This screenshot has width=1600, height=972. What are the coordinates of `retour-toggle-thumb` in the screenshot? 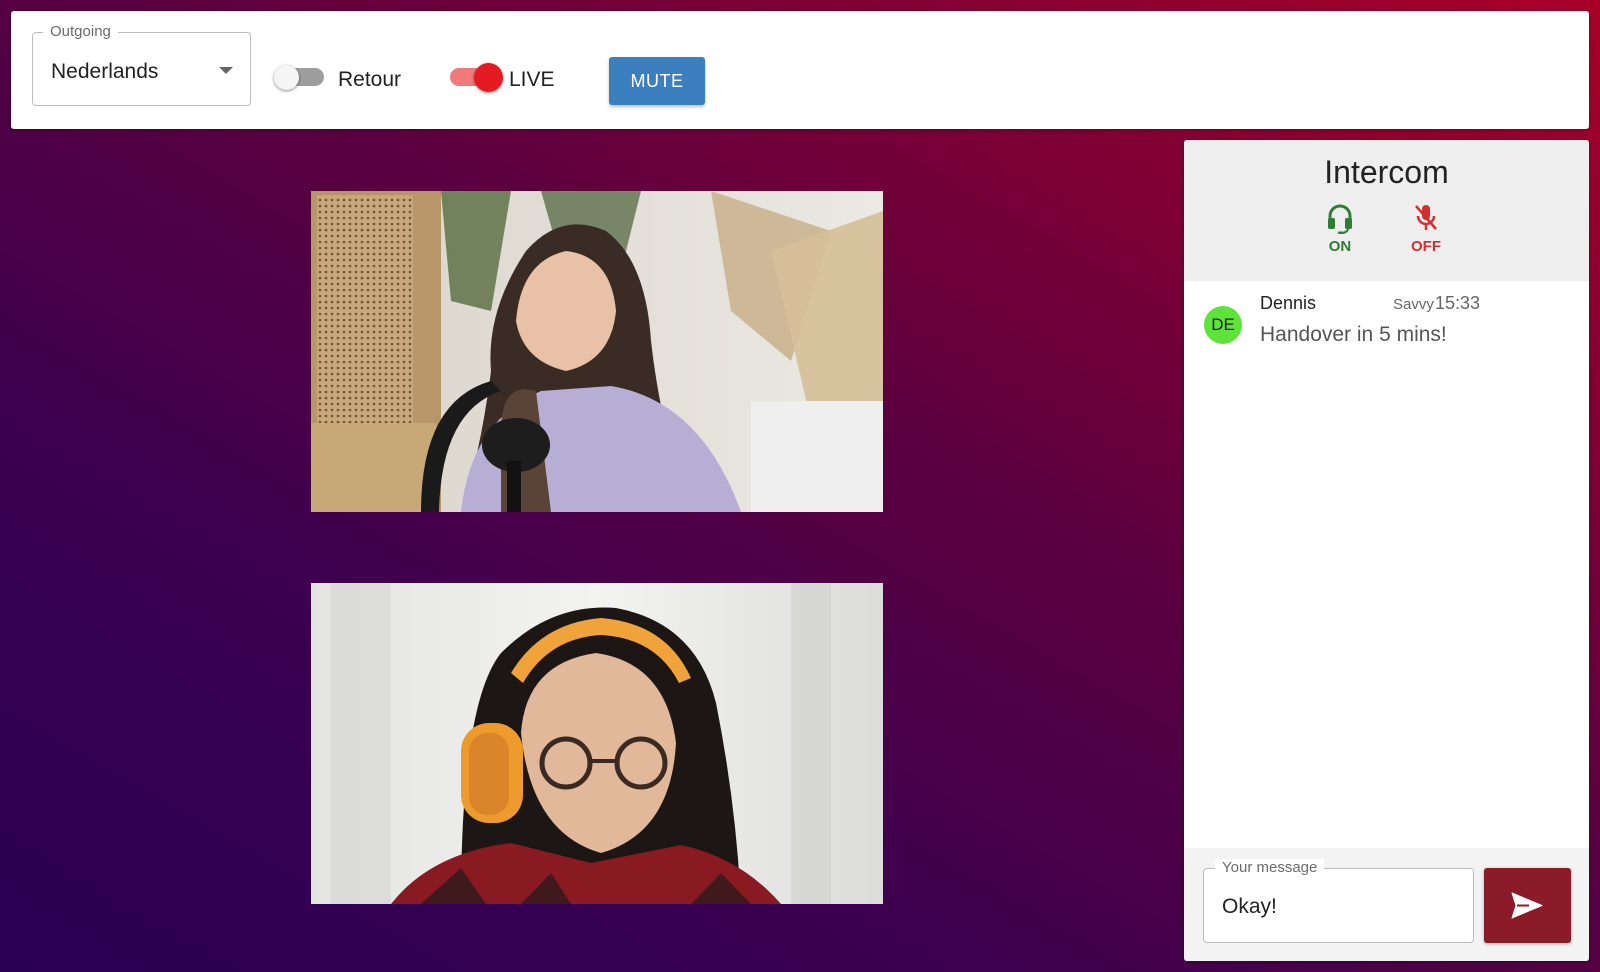 It's located at (286, 77).